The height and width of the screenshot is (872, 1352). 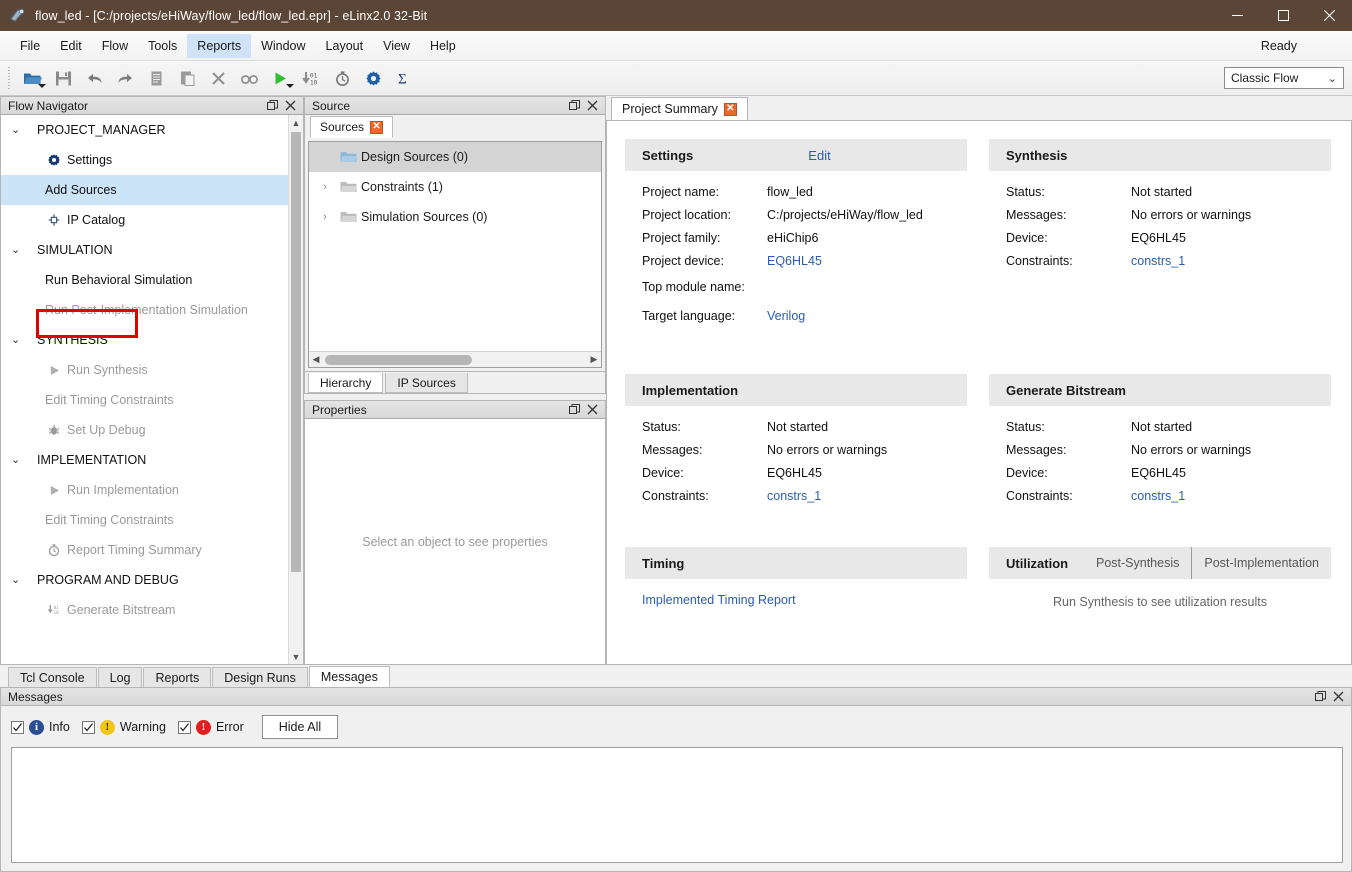 What do you see at coordinates (280, 78) in the screenshot?
I see `run-icon` at bounding box center [280, 78].